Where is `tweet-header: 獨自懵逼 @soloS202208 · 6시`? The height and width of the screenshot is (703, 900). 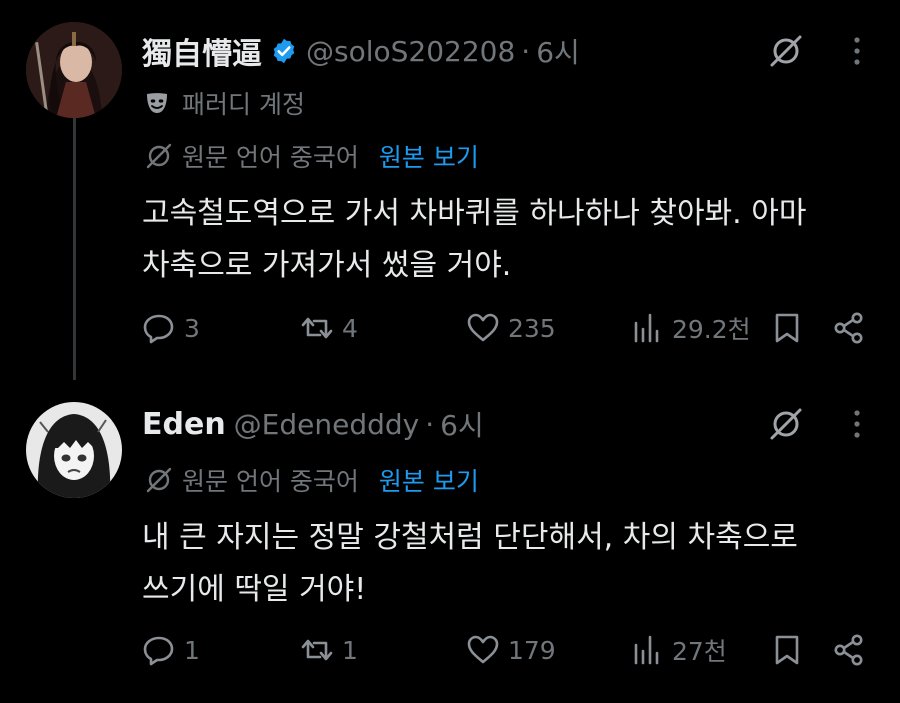 tweet-header: 獨自懵逼 @soloS202208 · 6시 is located at coordinates (361, 51).